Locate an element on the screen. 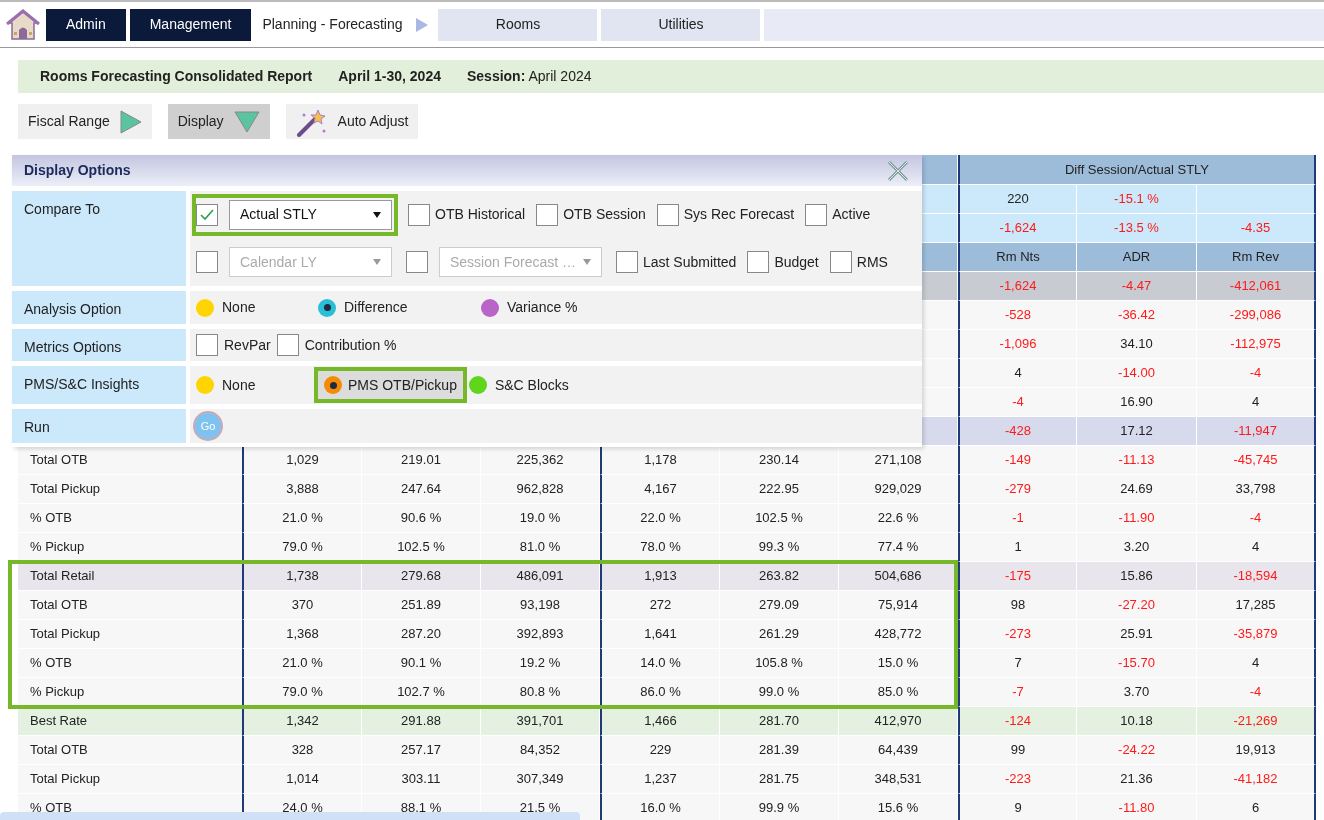  toolbar-button: Display is located at coordinates (218, 121).